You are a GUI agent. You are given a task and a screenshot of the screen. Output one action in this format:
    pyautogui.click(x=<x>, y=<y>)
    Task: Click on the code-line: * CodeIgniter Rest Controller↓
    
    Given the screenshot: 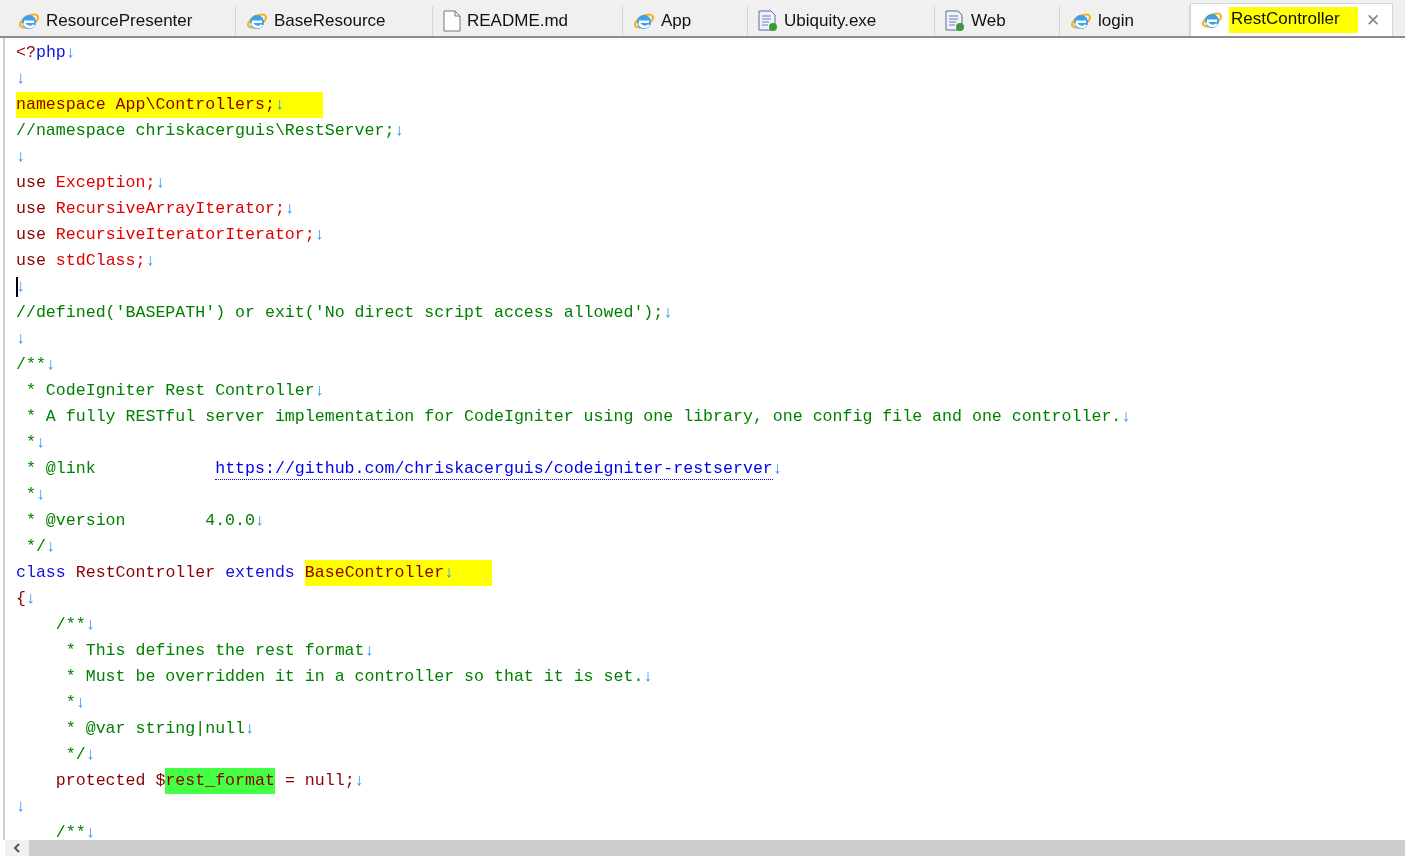 What is the action you would take?
    pyautogui.click(x=175, y=391)
    